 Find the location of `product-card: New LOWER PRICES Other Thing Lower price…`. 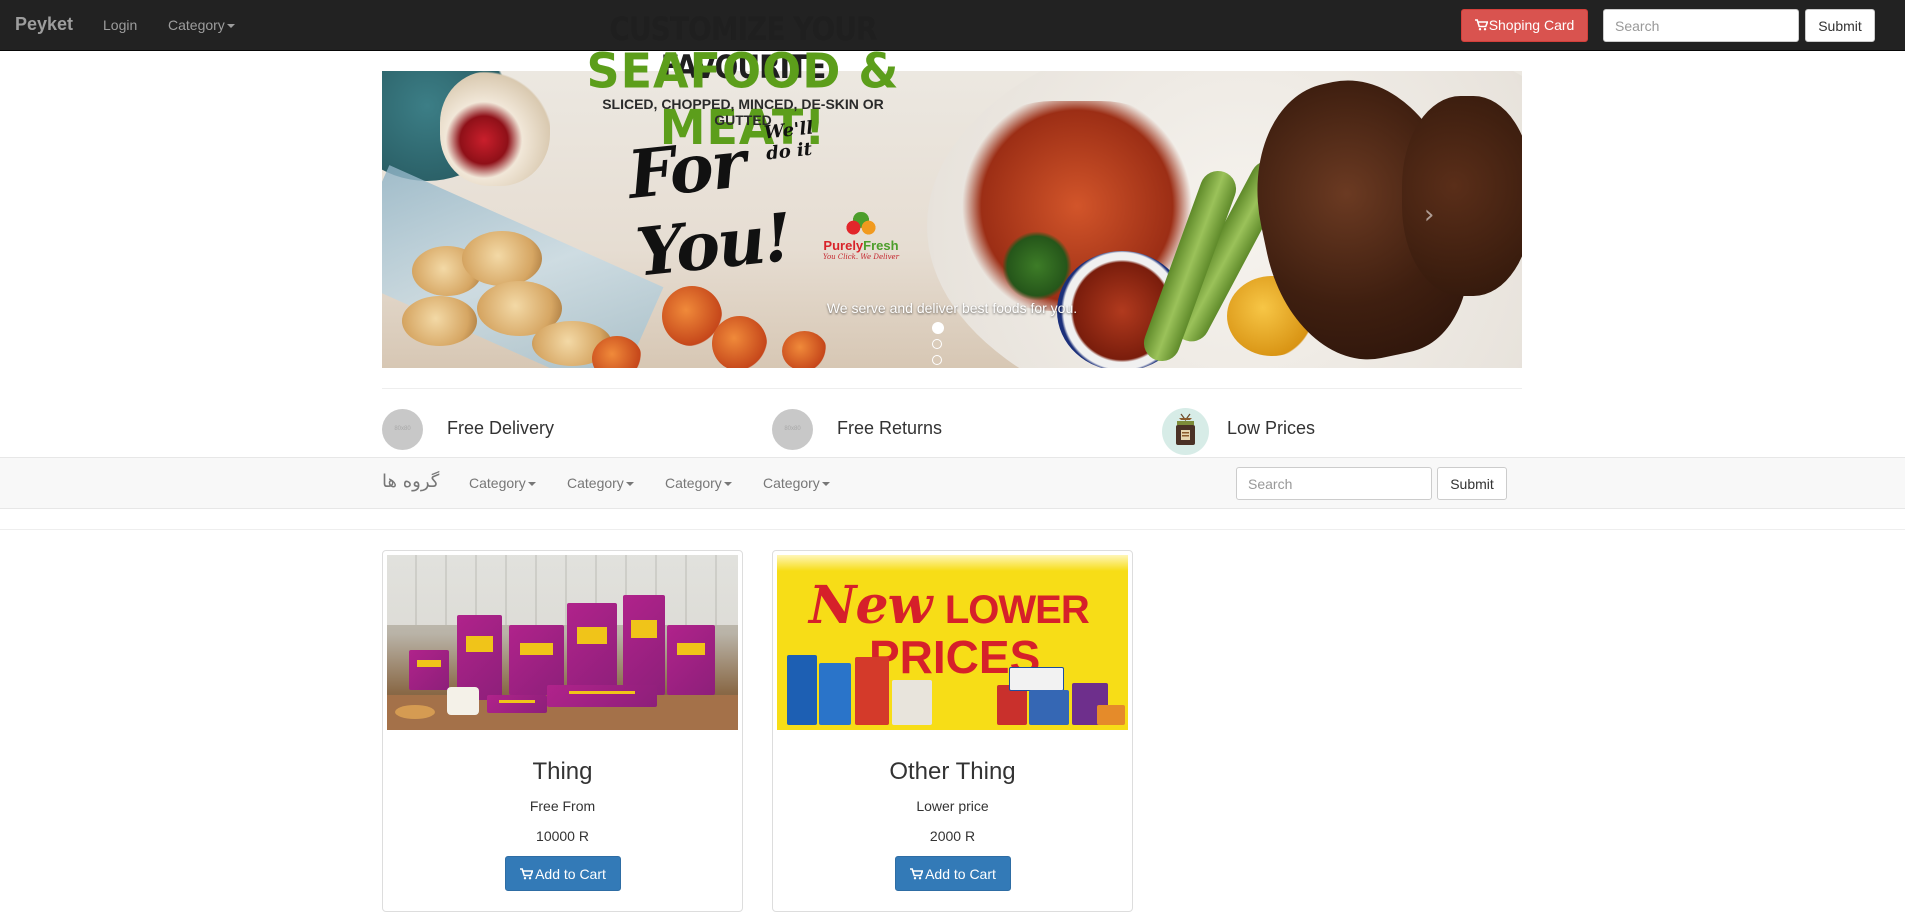

product-card: New LOWER PRICES Other Thing Lower price… is located at coordinates (952, 731).